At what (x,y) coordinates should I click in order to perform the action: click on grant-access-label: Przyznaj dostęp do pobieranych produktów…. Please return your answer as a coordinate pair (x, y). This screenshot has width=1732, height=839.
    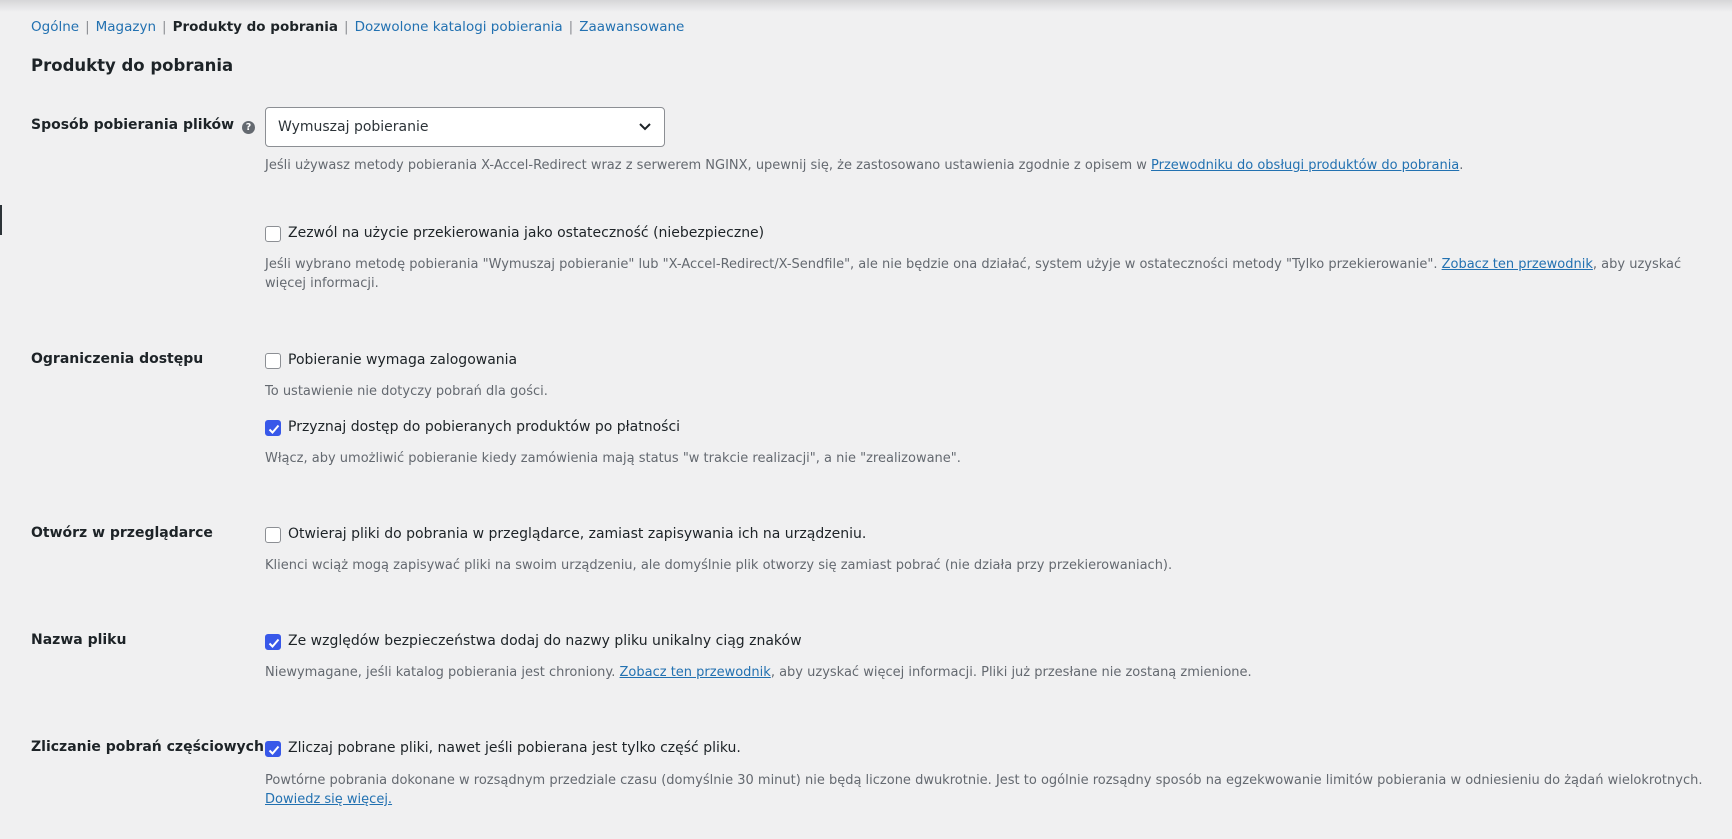
    Looking at the image, I should click on (484, 427).